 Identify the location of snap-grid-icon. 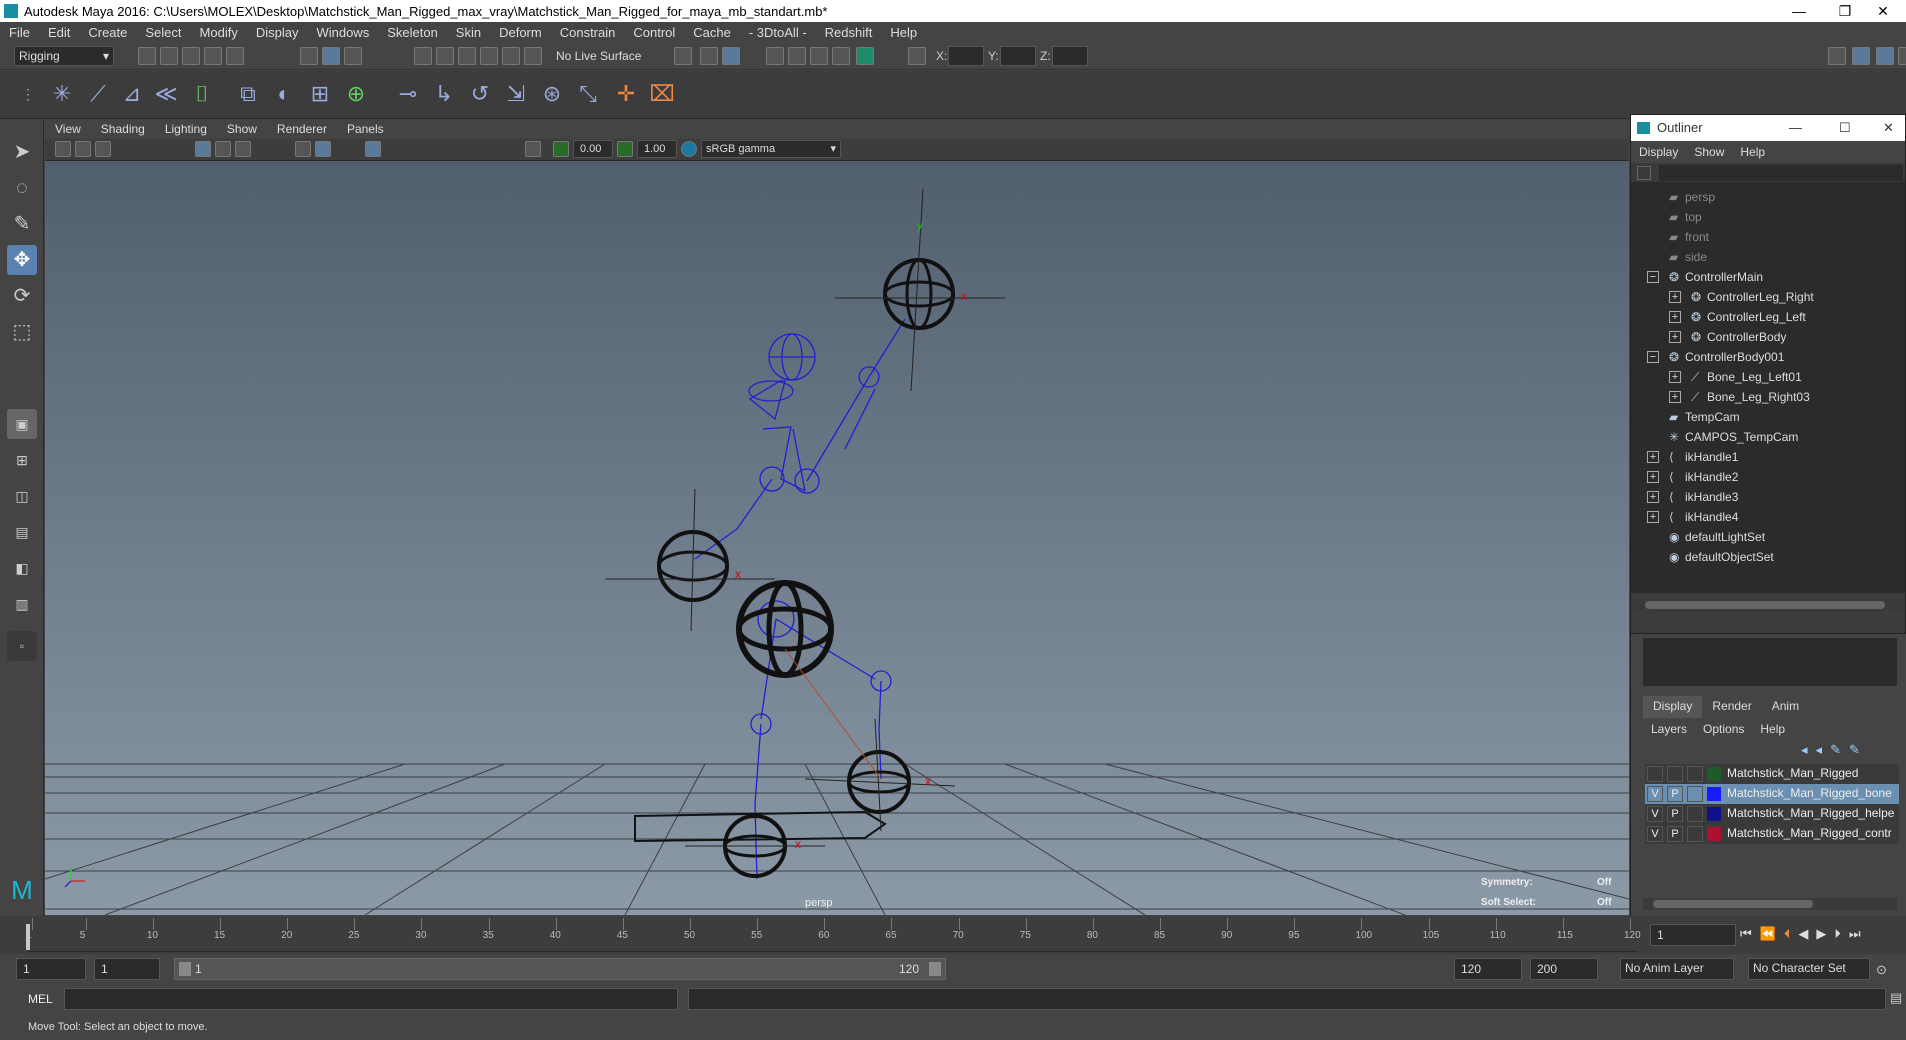
(423, 56).